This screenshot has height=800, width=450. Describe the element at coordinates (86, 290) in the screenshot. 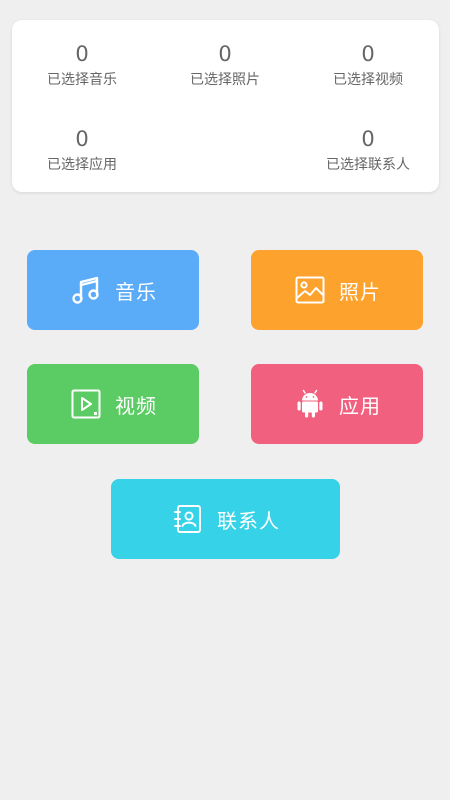

I see `music-note-icon` at that location.